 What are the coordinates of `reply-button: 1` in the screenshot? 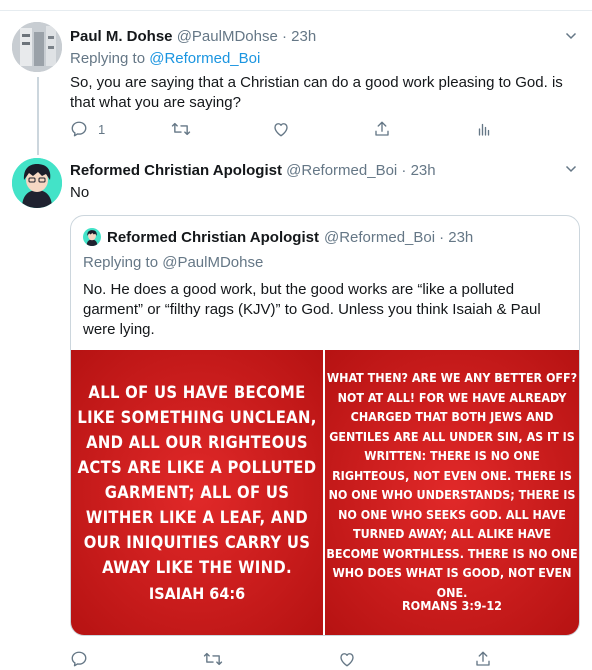 It's located at (87, 129).